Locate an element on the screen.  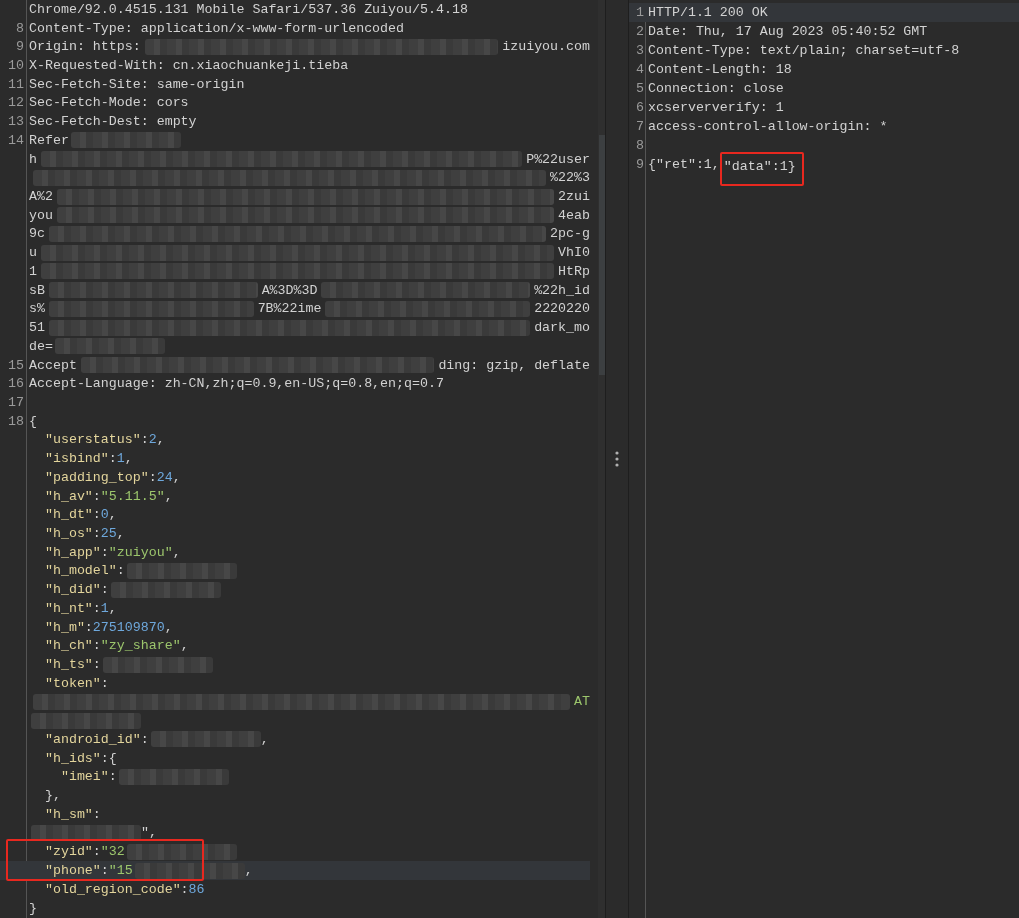
code-text: A%3D%3D is located at coordinates (289, 290).